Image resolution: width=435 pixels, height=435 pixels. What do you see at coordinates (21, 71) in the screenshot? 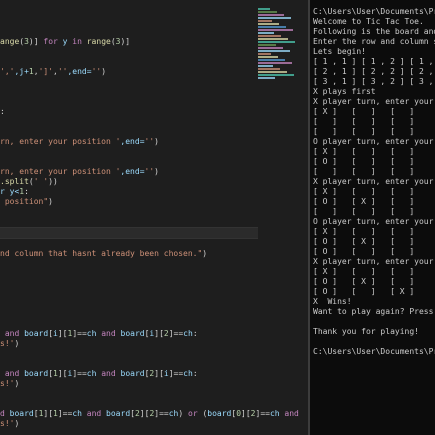
I see `code-token: ,j+` at bounding box center [21, 71].